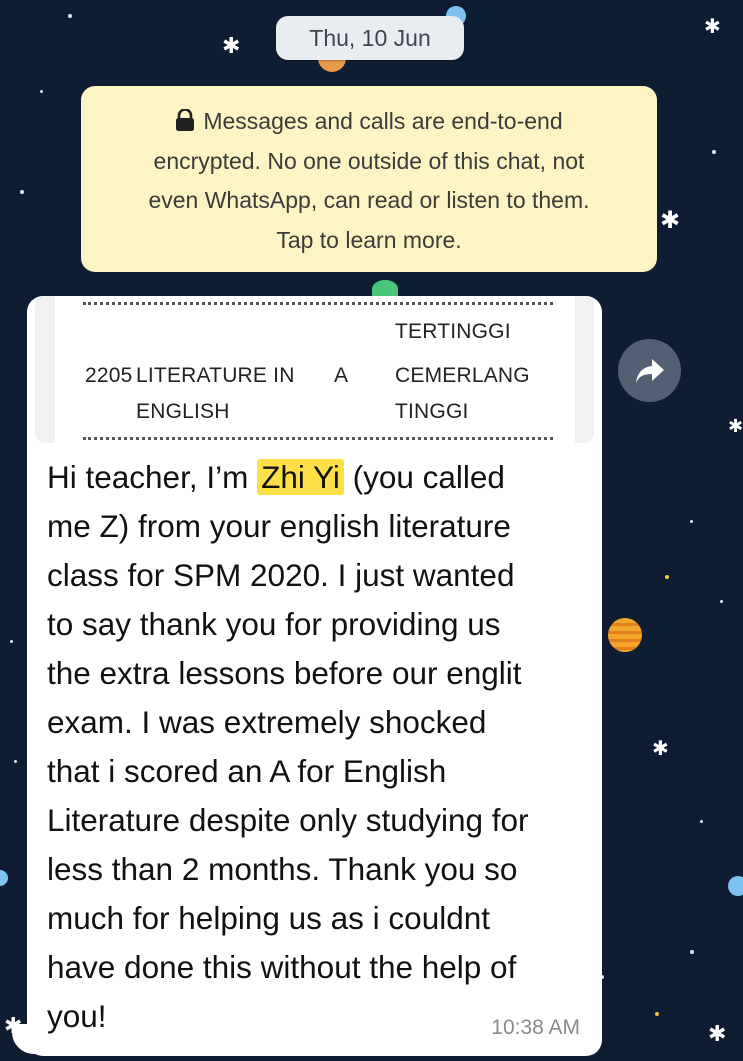 The width and height of the screenshot is (743, 1061). What do you see at coordinates (369, 239) in the screenshot?
I see `encryption-notice-line: Tap to learn more.` at bounding box center [369, 239].